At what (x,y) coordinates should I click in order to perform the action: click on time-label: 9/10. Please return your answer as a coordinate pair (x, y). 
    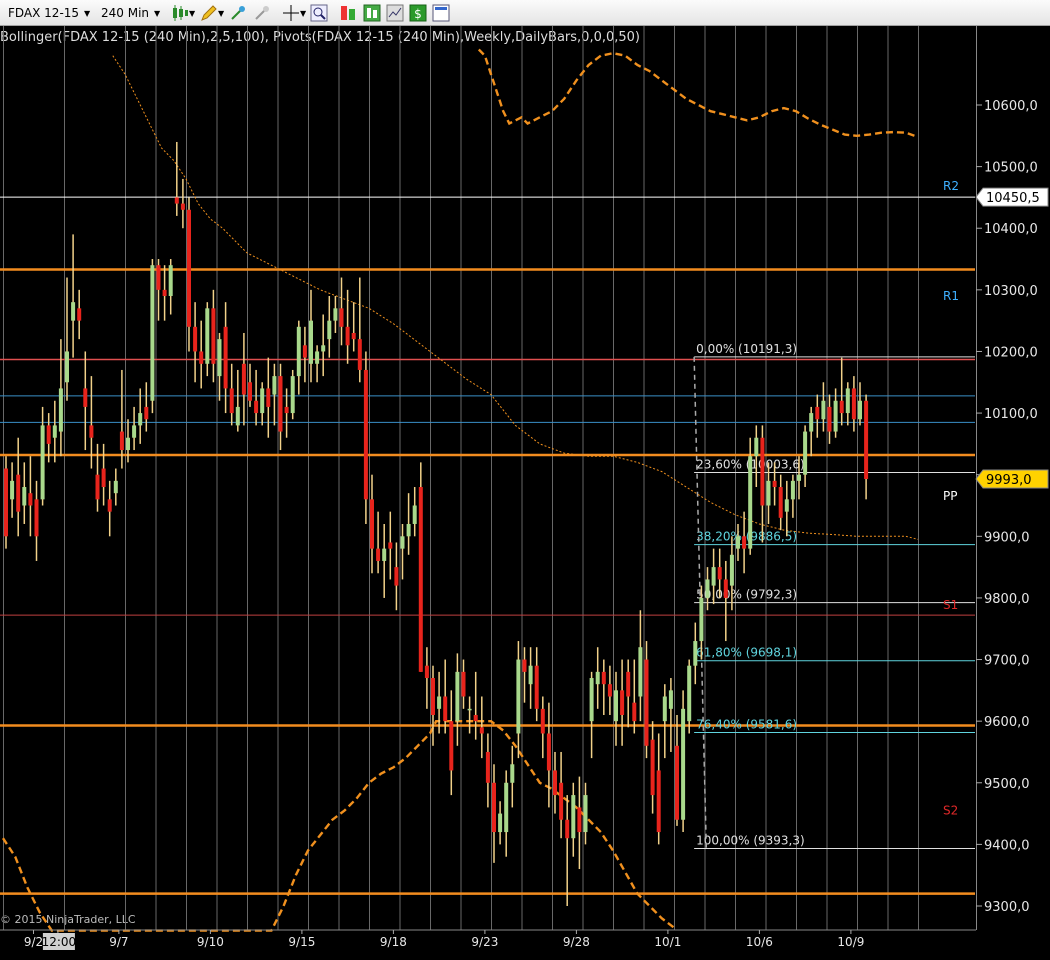
    Looking at the image, I should click on (210, 942).